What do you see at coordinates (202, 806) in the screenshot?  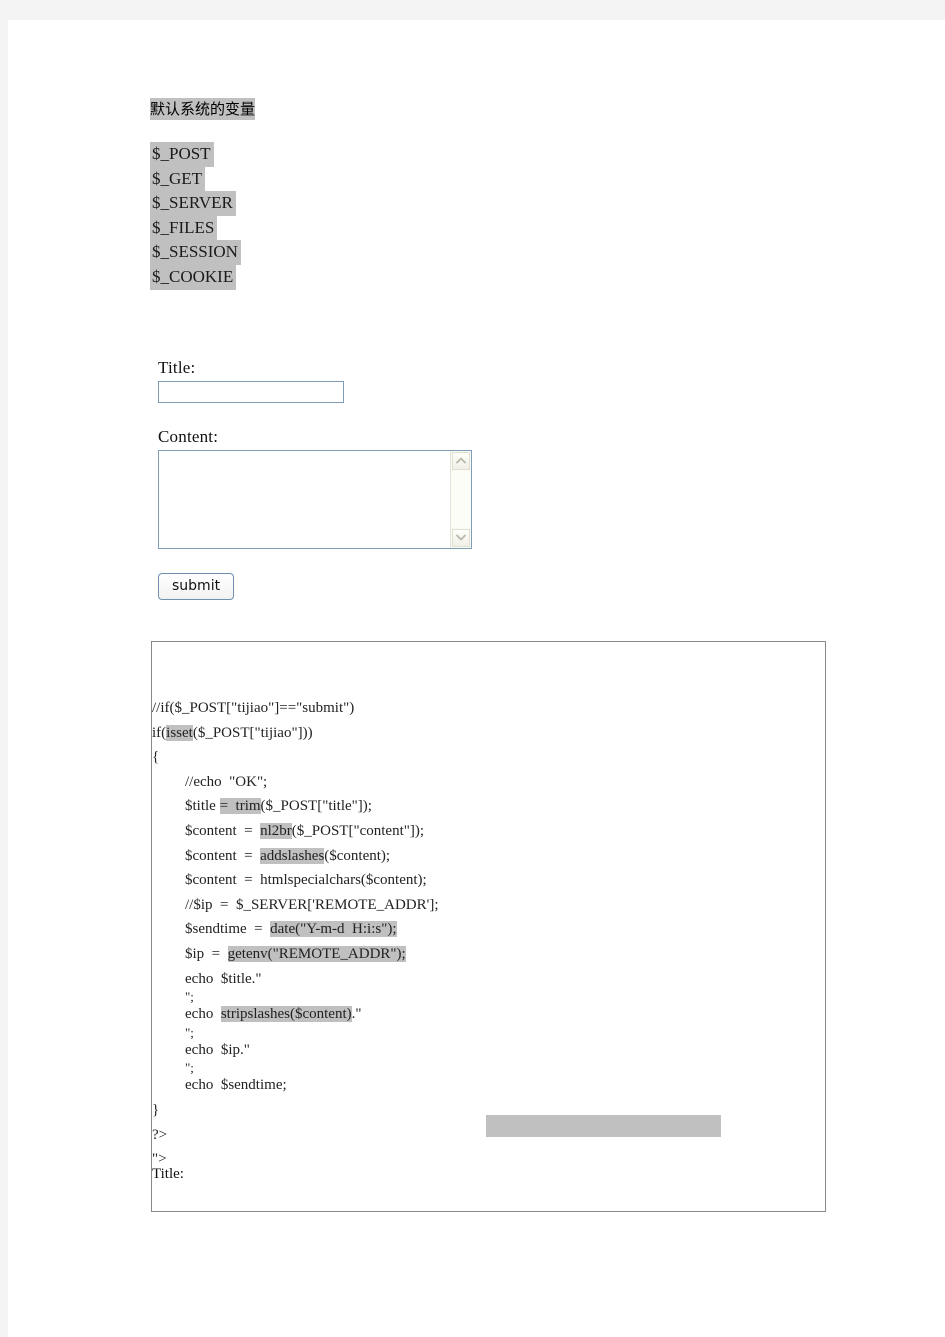 I see `code-text-run: $title` at bounding box center [202, 806].